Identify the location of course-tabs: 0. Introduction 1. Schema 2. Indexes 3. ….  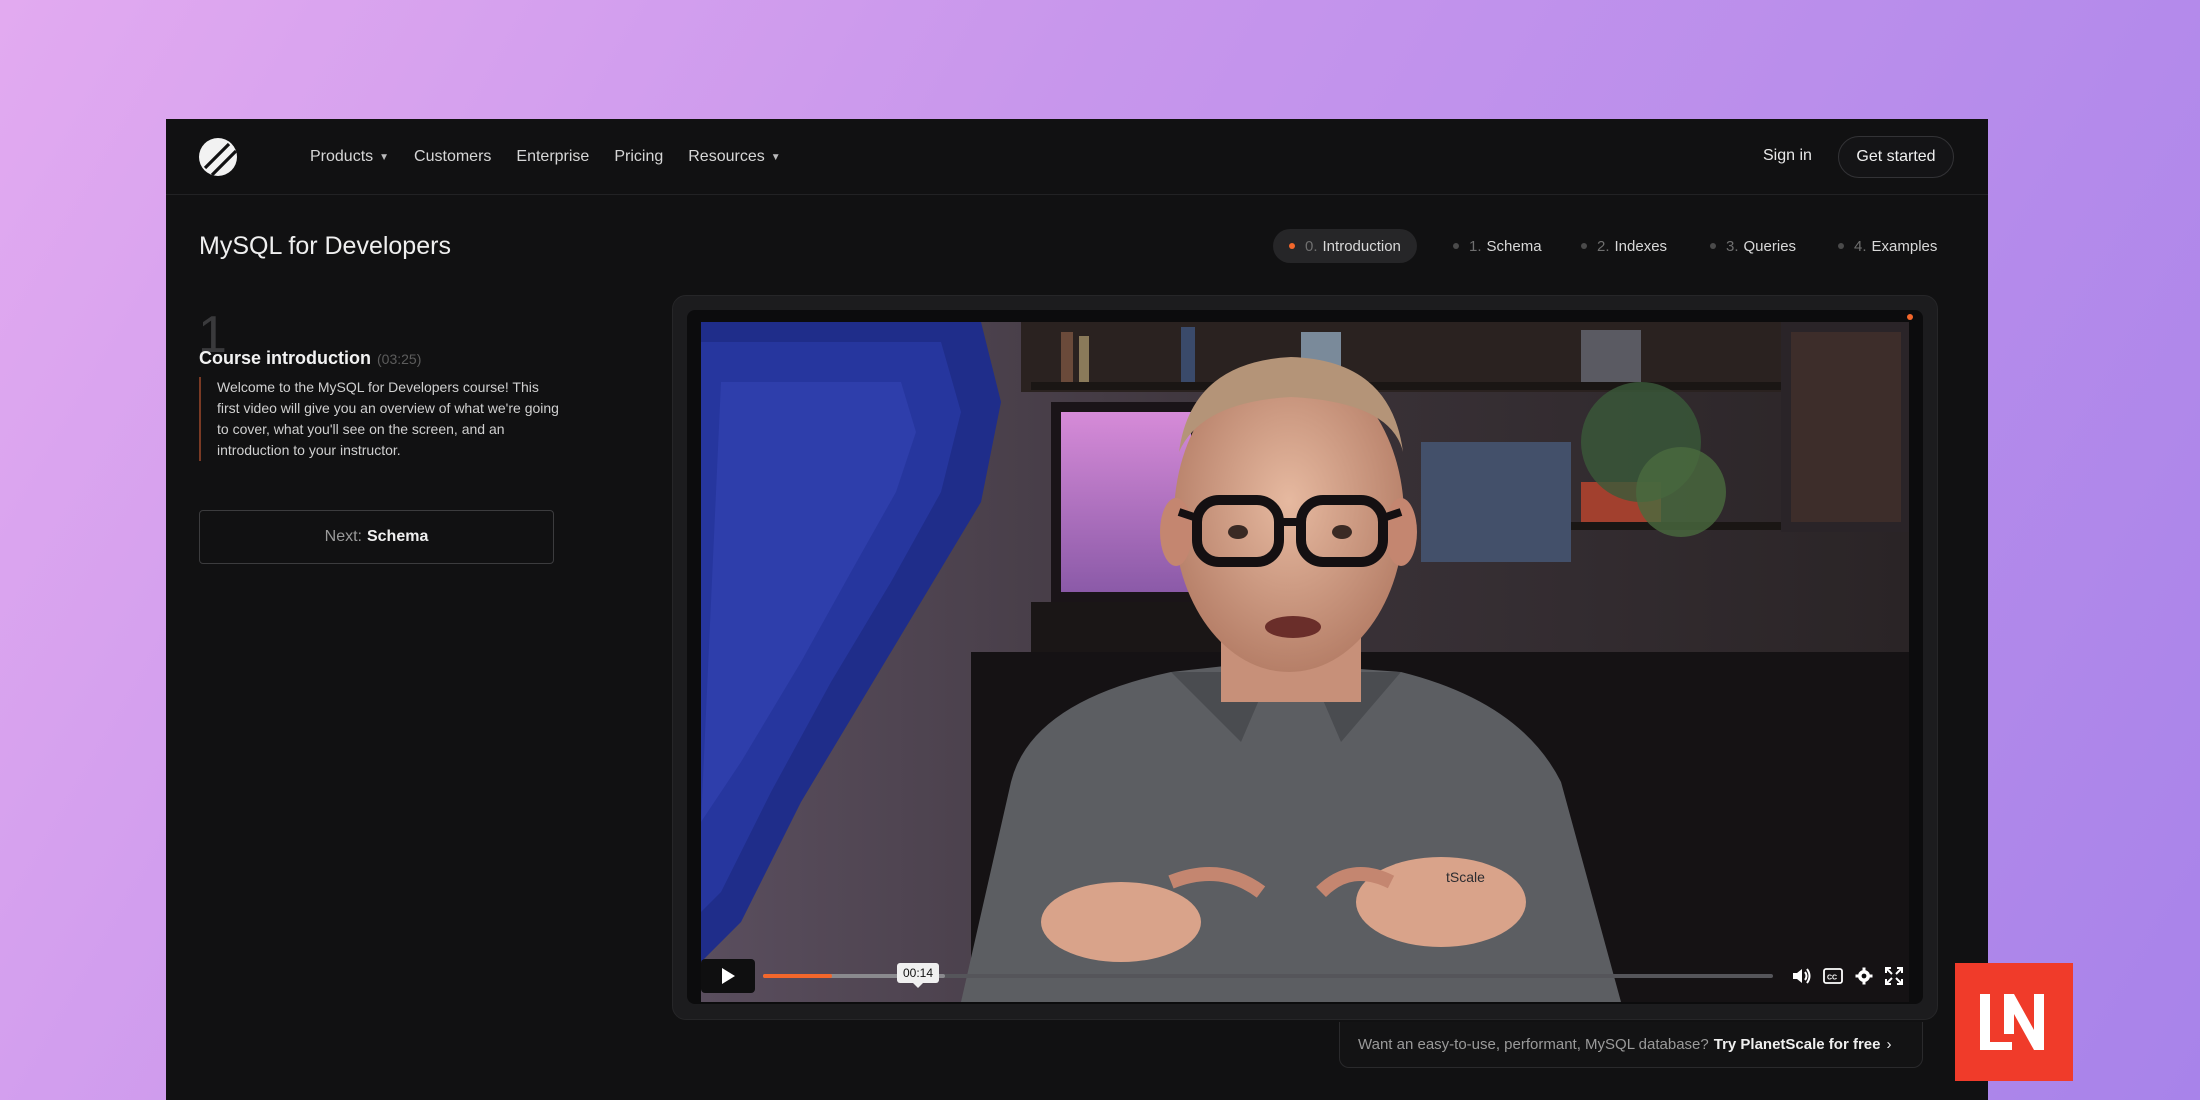
(1077, 246).